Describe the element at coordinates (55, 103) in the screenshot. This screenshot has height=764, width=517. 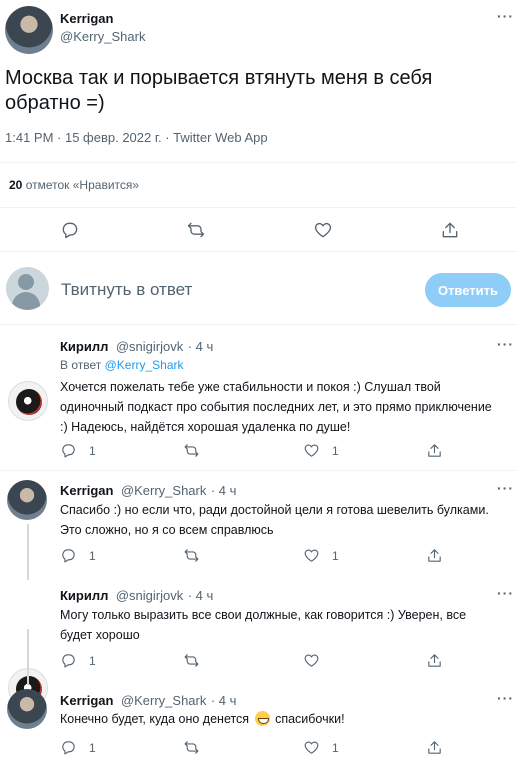
I see `tweet-text-line: обратно =)` at that location.